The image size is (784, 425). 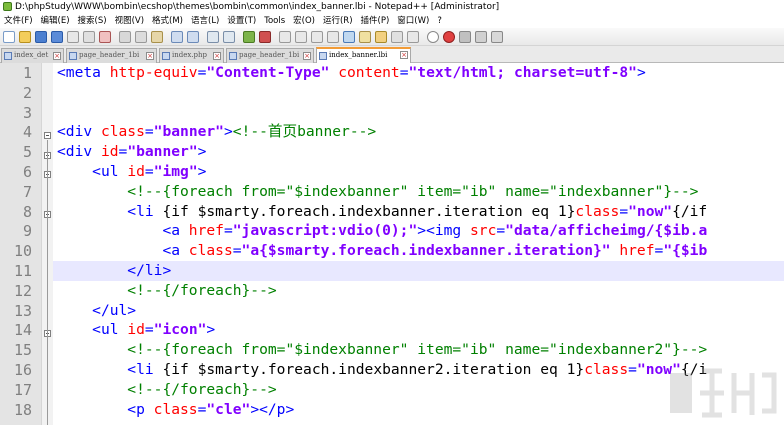 What do you see at coordinates (392, 291) in the screenshot?
I see `code-line: <!--{/foreach}-->` at bounding box center [392, 291].